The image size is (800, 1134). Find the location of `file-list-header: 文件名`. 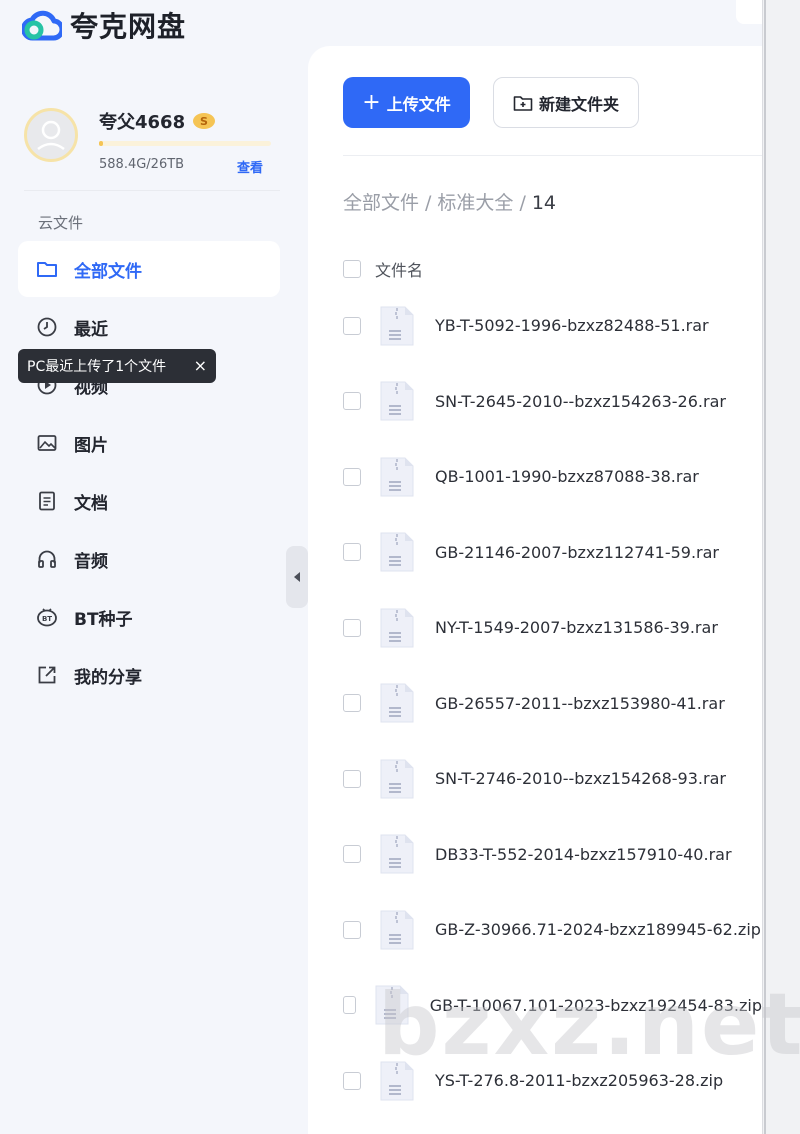

file-list-header: 文件名 is located at coordinates (383, 269).